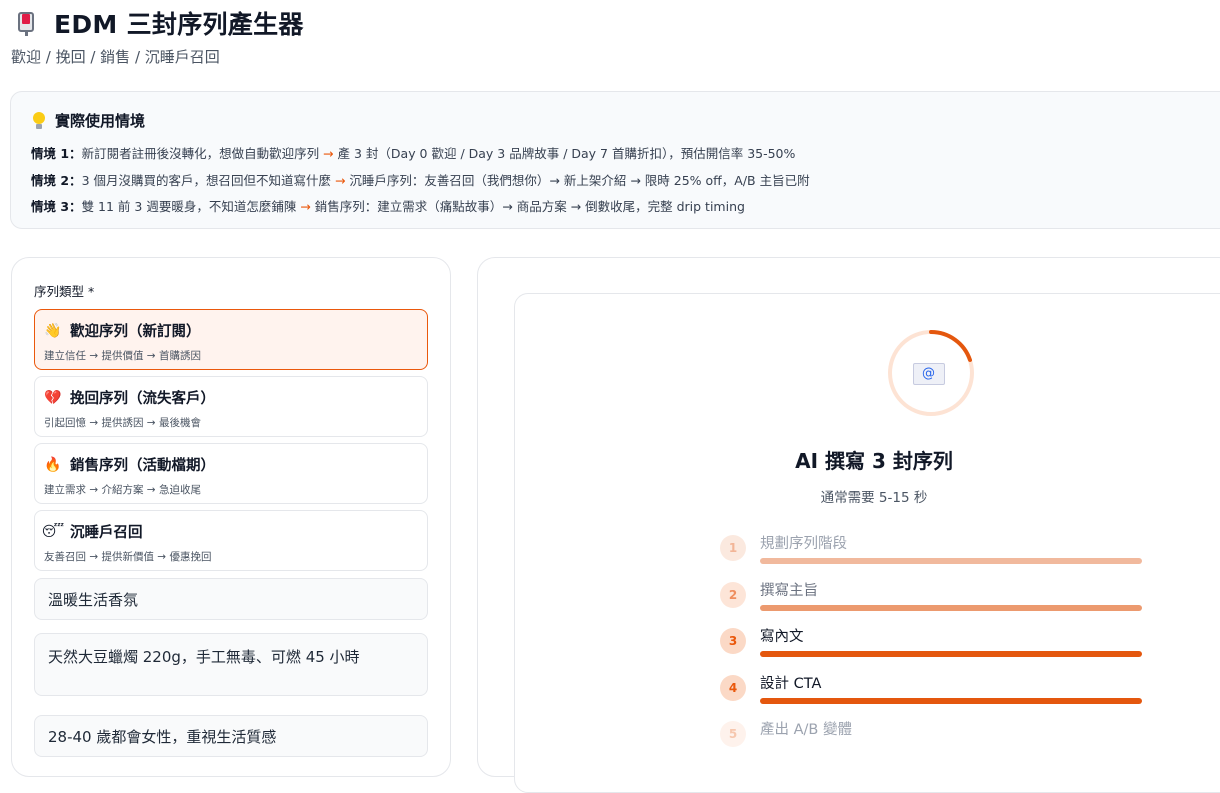 The width and height of the screenshot is (1220, 793). I want to click on sequence-type-label: 序列類型 *, so click(64, 291).